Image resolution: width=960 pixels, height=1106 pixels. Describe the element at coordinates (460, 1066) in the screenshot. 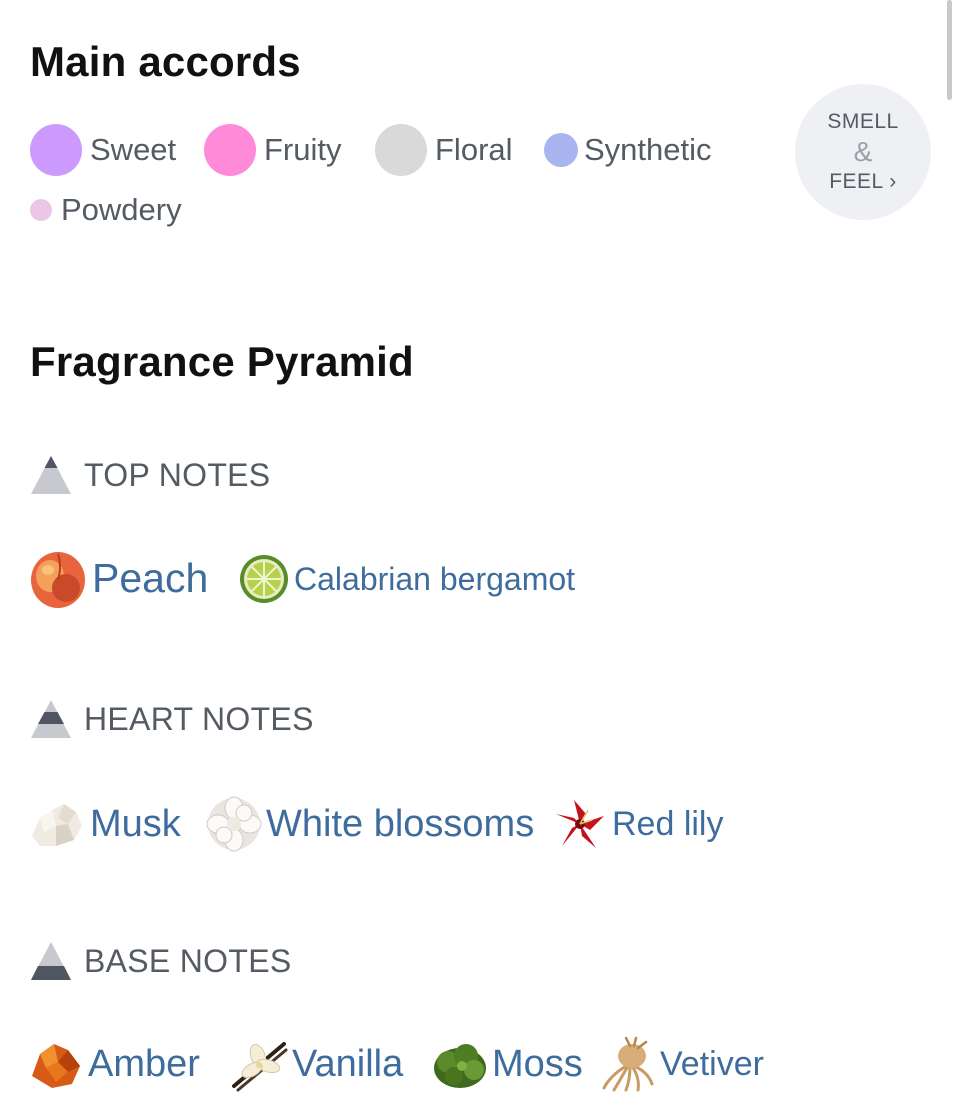

I see `moss-icon` at that location.